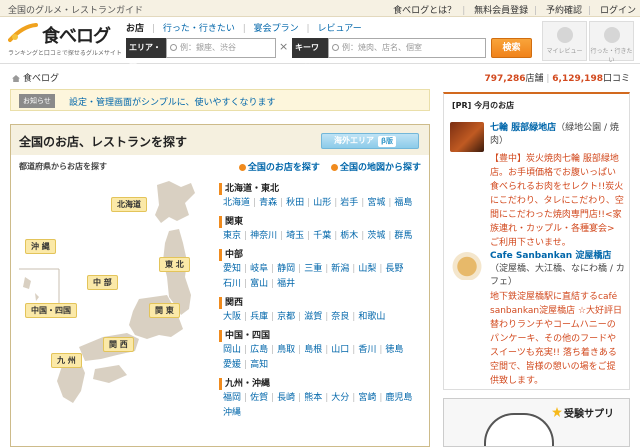 The image size is (640, 447). Describe the element at coordinates (371, 317) in the screenshot. I see `pref-link: 和歌山` at that location.